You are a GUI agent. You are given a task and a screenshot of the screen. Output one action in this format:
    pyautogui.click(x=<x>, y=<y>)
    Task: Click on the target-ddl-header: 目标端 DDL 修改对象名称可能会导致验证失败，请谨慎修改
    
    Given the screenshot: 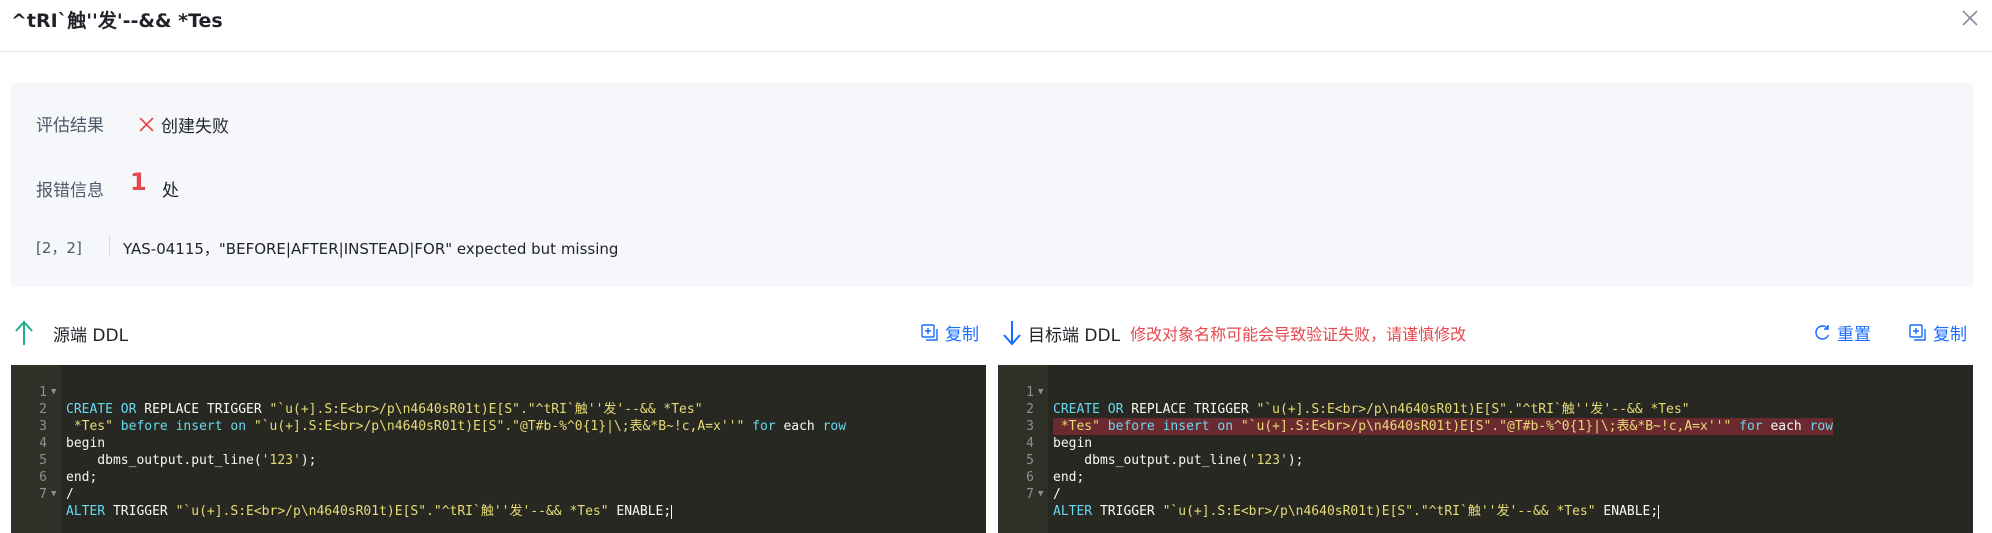 What is the action you would take?
    pyautogui.click(x=1234, y=333)
    